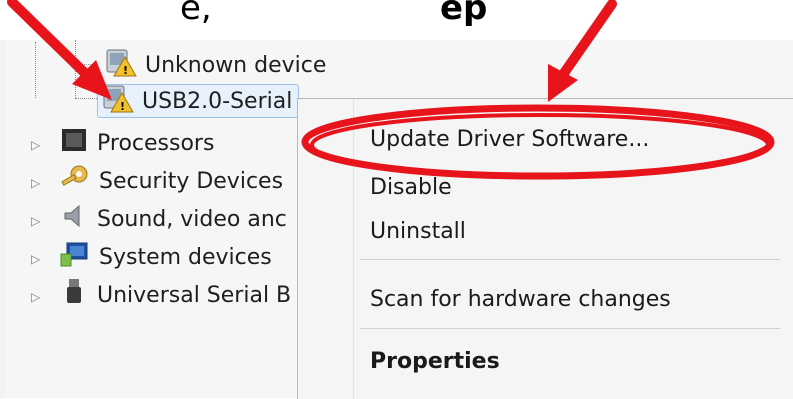 The width and height of the screenshot is (793, 399). Describe the element at coordinates (75, 181) in the screenshot. I see `security-key-icon` at that location.